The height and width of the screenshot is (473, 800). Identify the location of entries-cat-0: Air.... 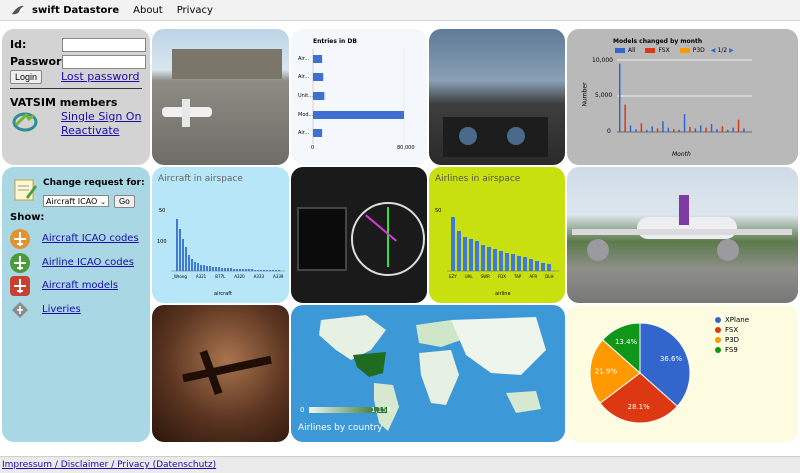
(304, 59).